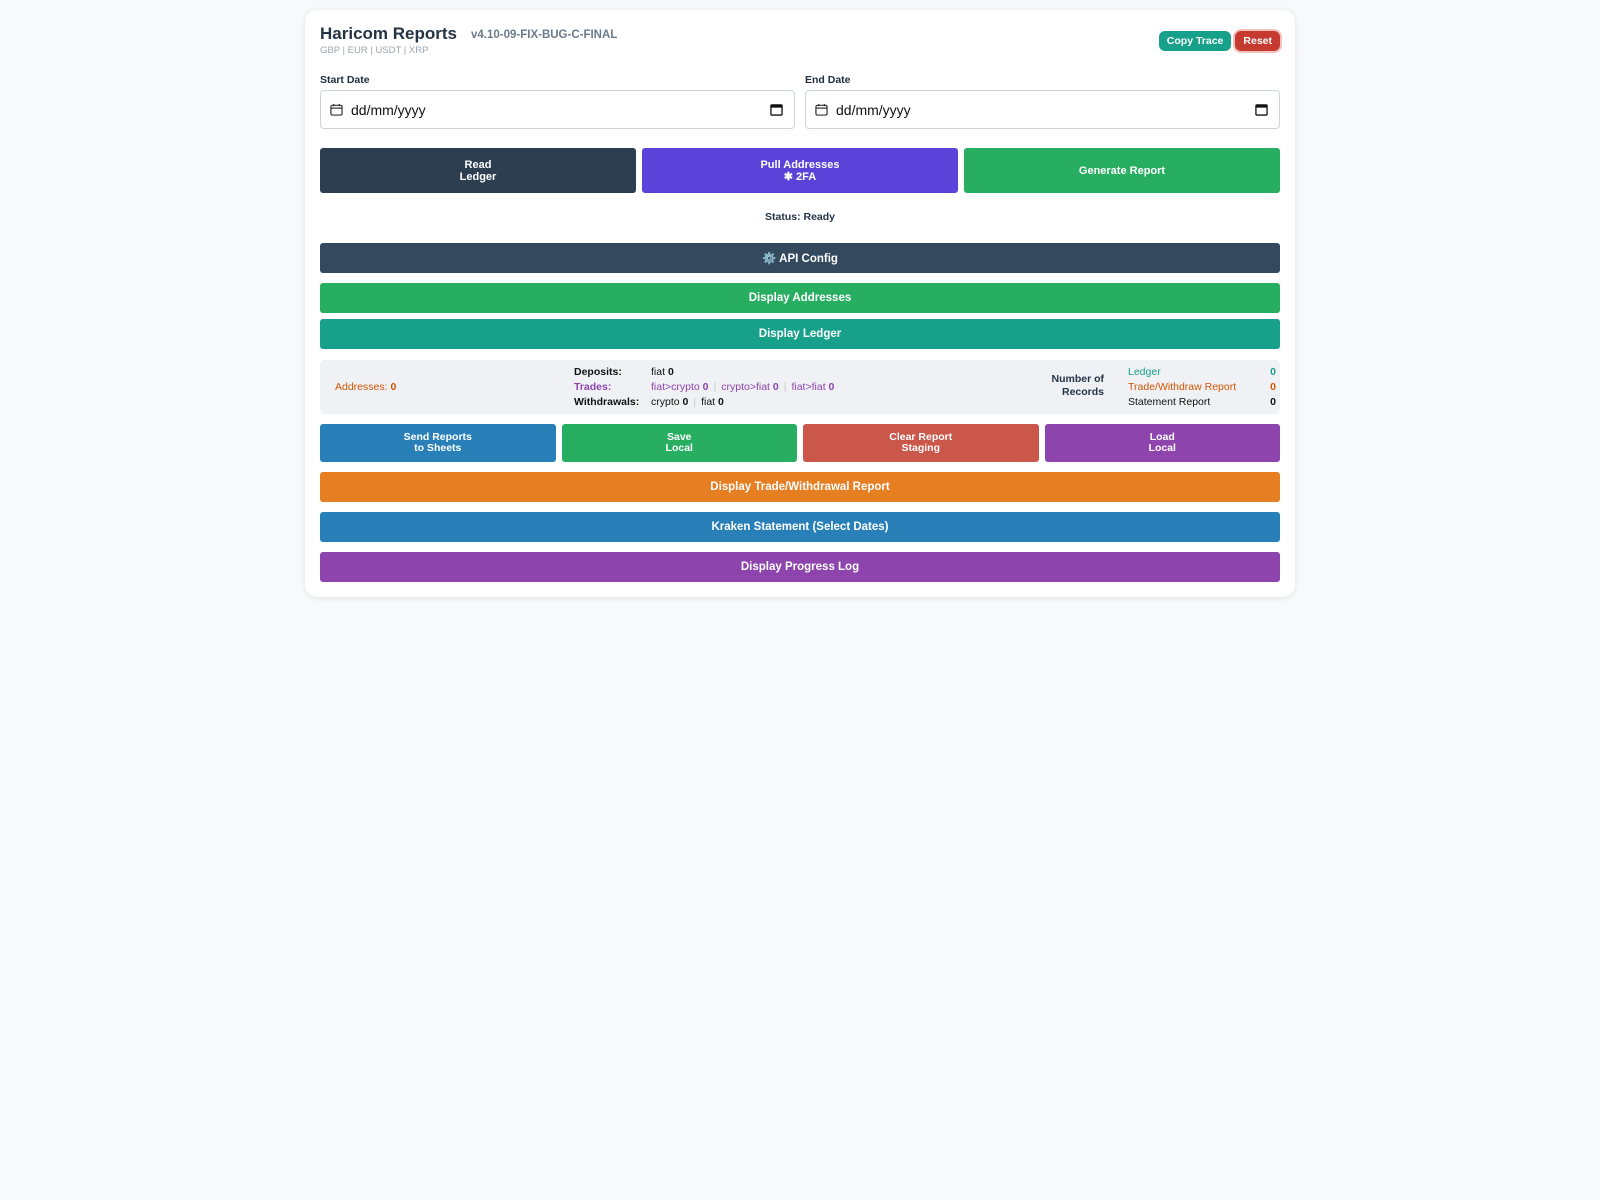 This screenshot has height=1200, width=1600. What do you see at coordinates (374, 50) in the screenshot?
I see `currency-list: GBP | EUR | USDT | XRP` at bounding box center [374, 50].